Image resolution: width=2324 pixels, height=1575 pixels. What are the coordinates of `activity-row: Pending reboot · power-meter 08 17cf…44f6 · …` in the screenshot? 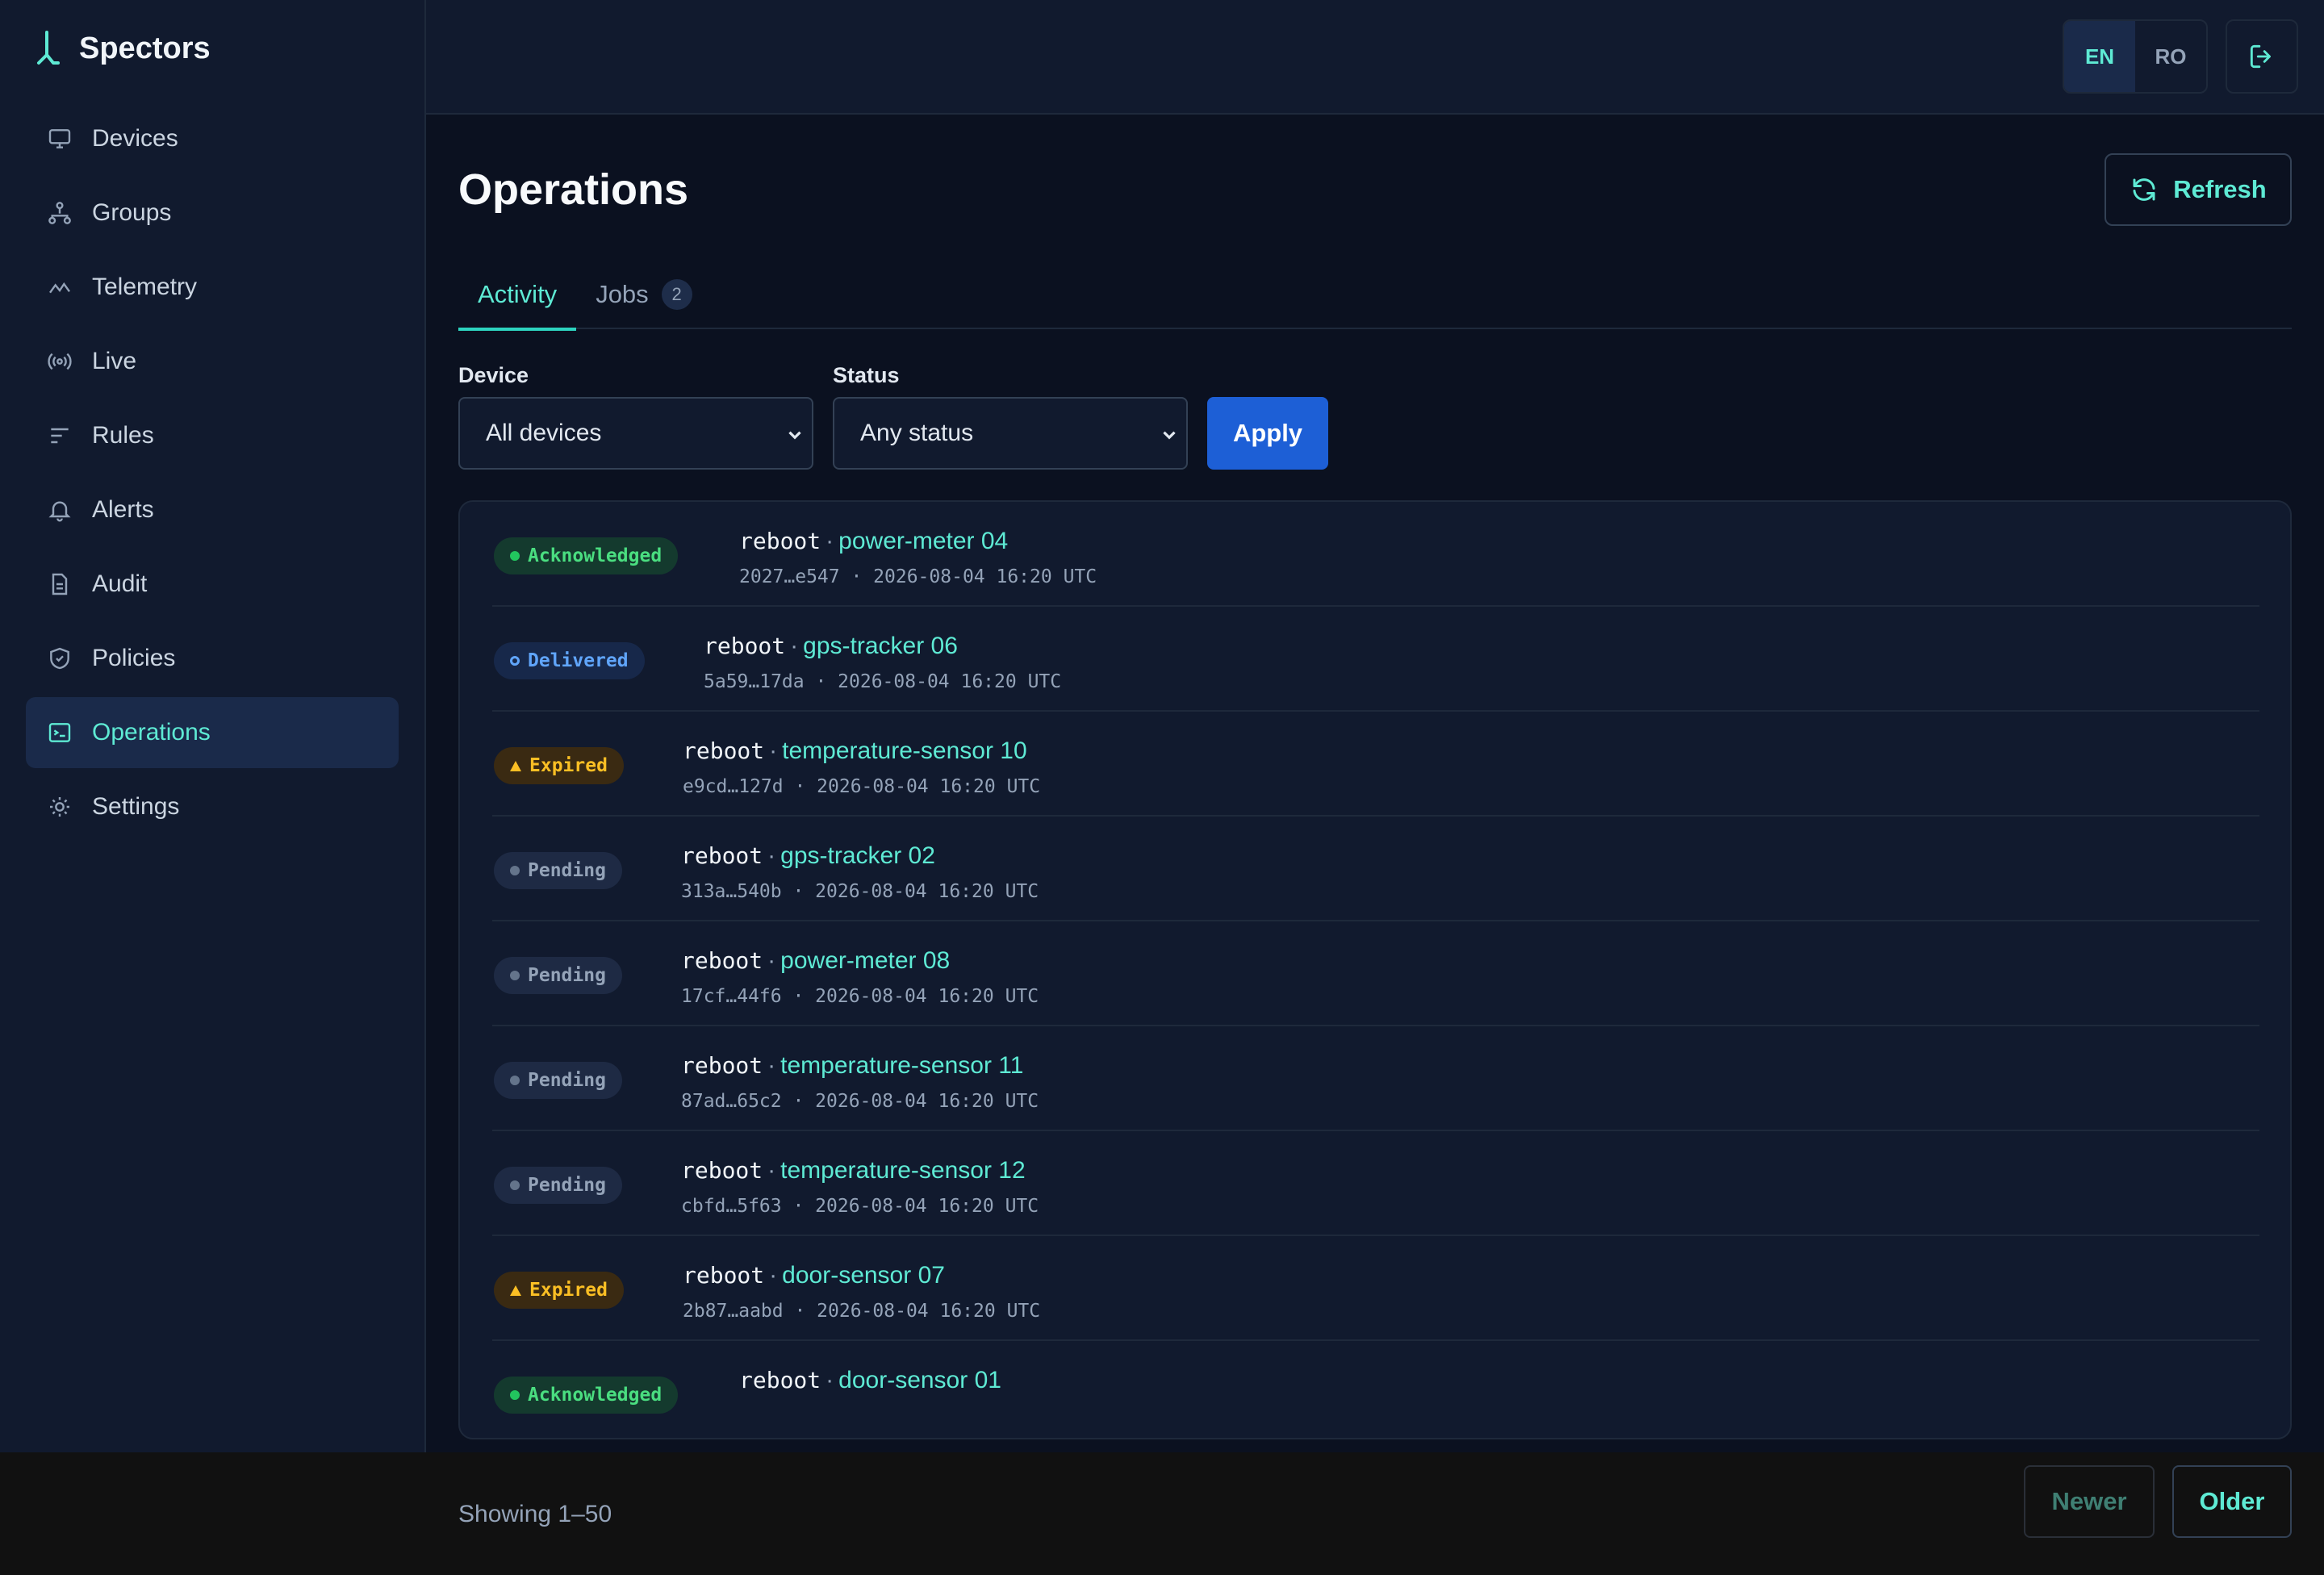 It's located at (1375, 973).